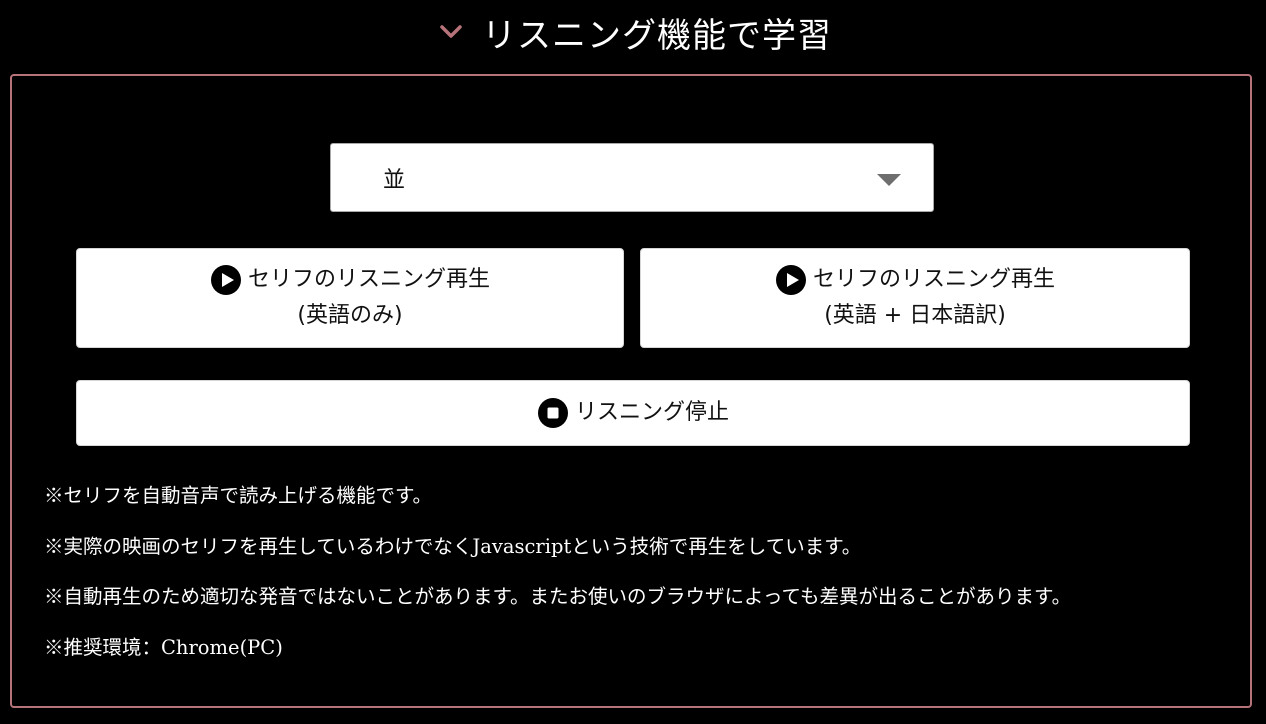 The height and width of the screenshot is (724, 1266). What do you see at coordinates (350, 298) in the screenshot?
I see `play-english-button: セリフのリスニング再生 (英語のみ)` at bounding box center [350, 298].